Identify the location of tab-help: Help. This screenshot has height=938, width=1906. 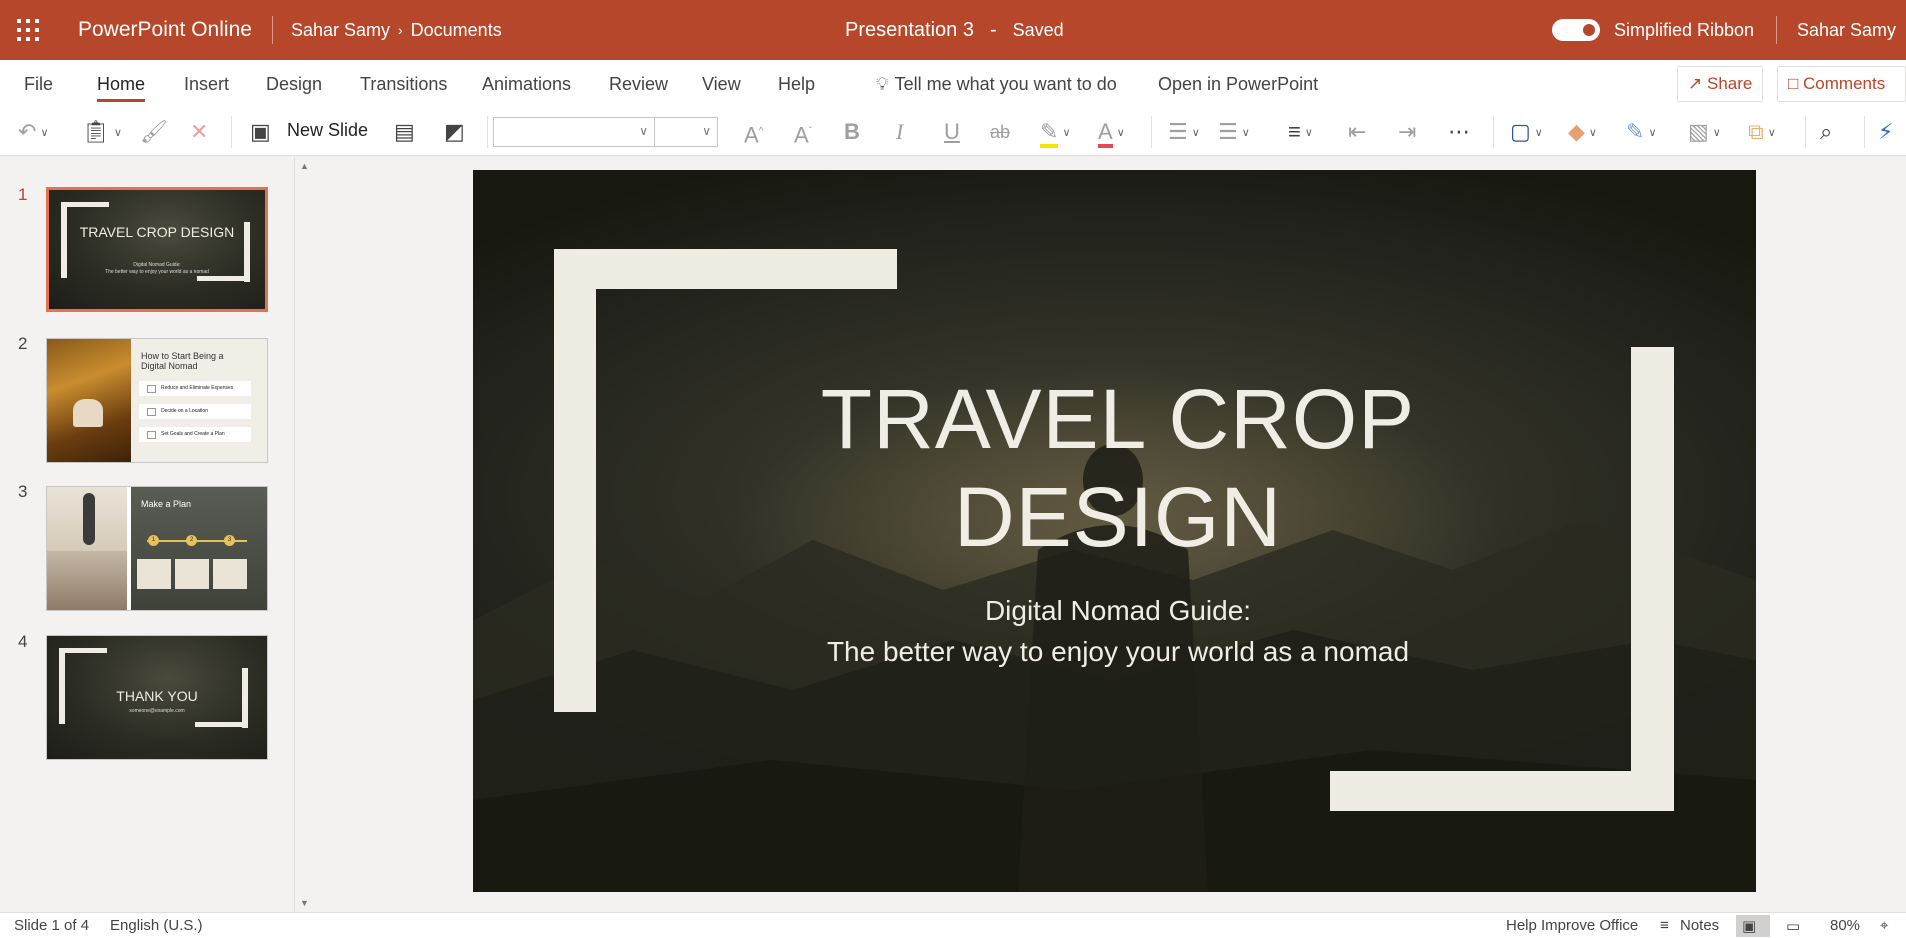
(796, 84).